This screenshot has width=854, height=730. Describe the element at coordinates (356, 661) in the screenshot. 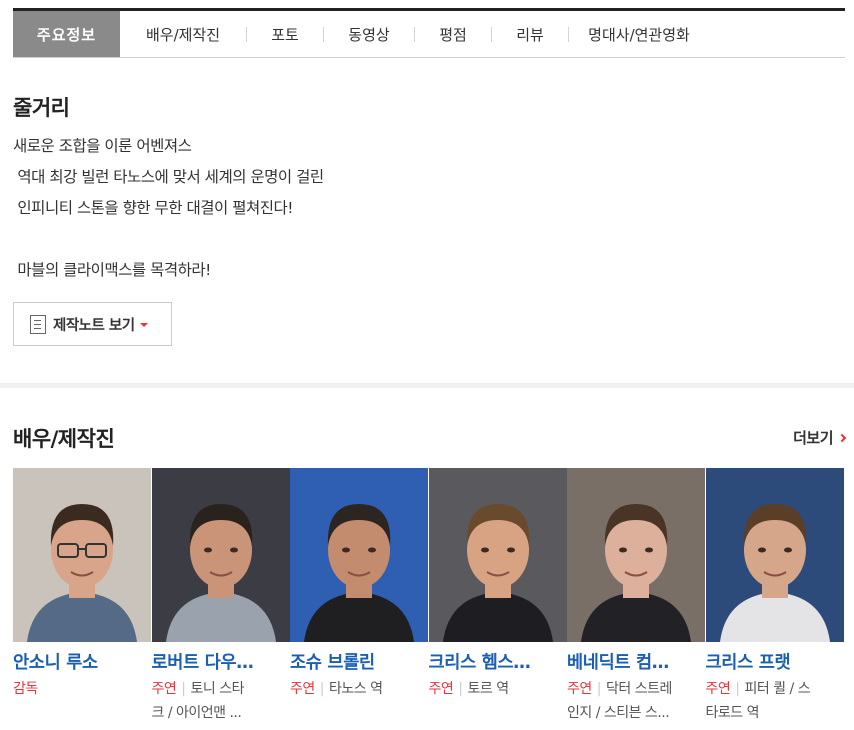

I see `cast-name: 조슈 브롤린` at that location.